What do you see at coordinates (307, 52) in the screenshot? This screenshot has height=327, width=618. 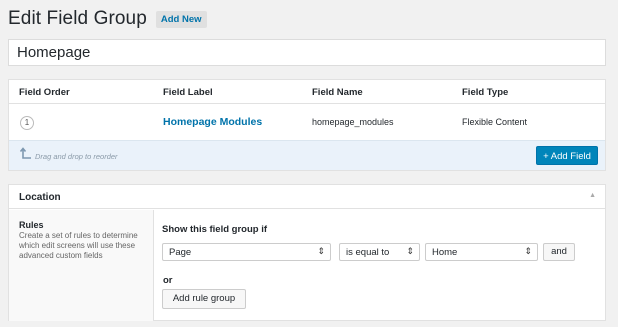 I see `group-title-input` at bounding box center [307, 52].